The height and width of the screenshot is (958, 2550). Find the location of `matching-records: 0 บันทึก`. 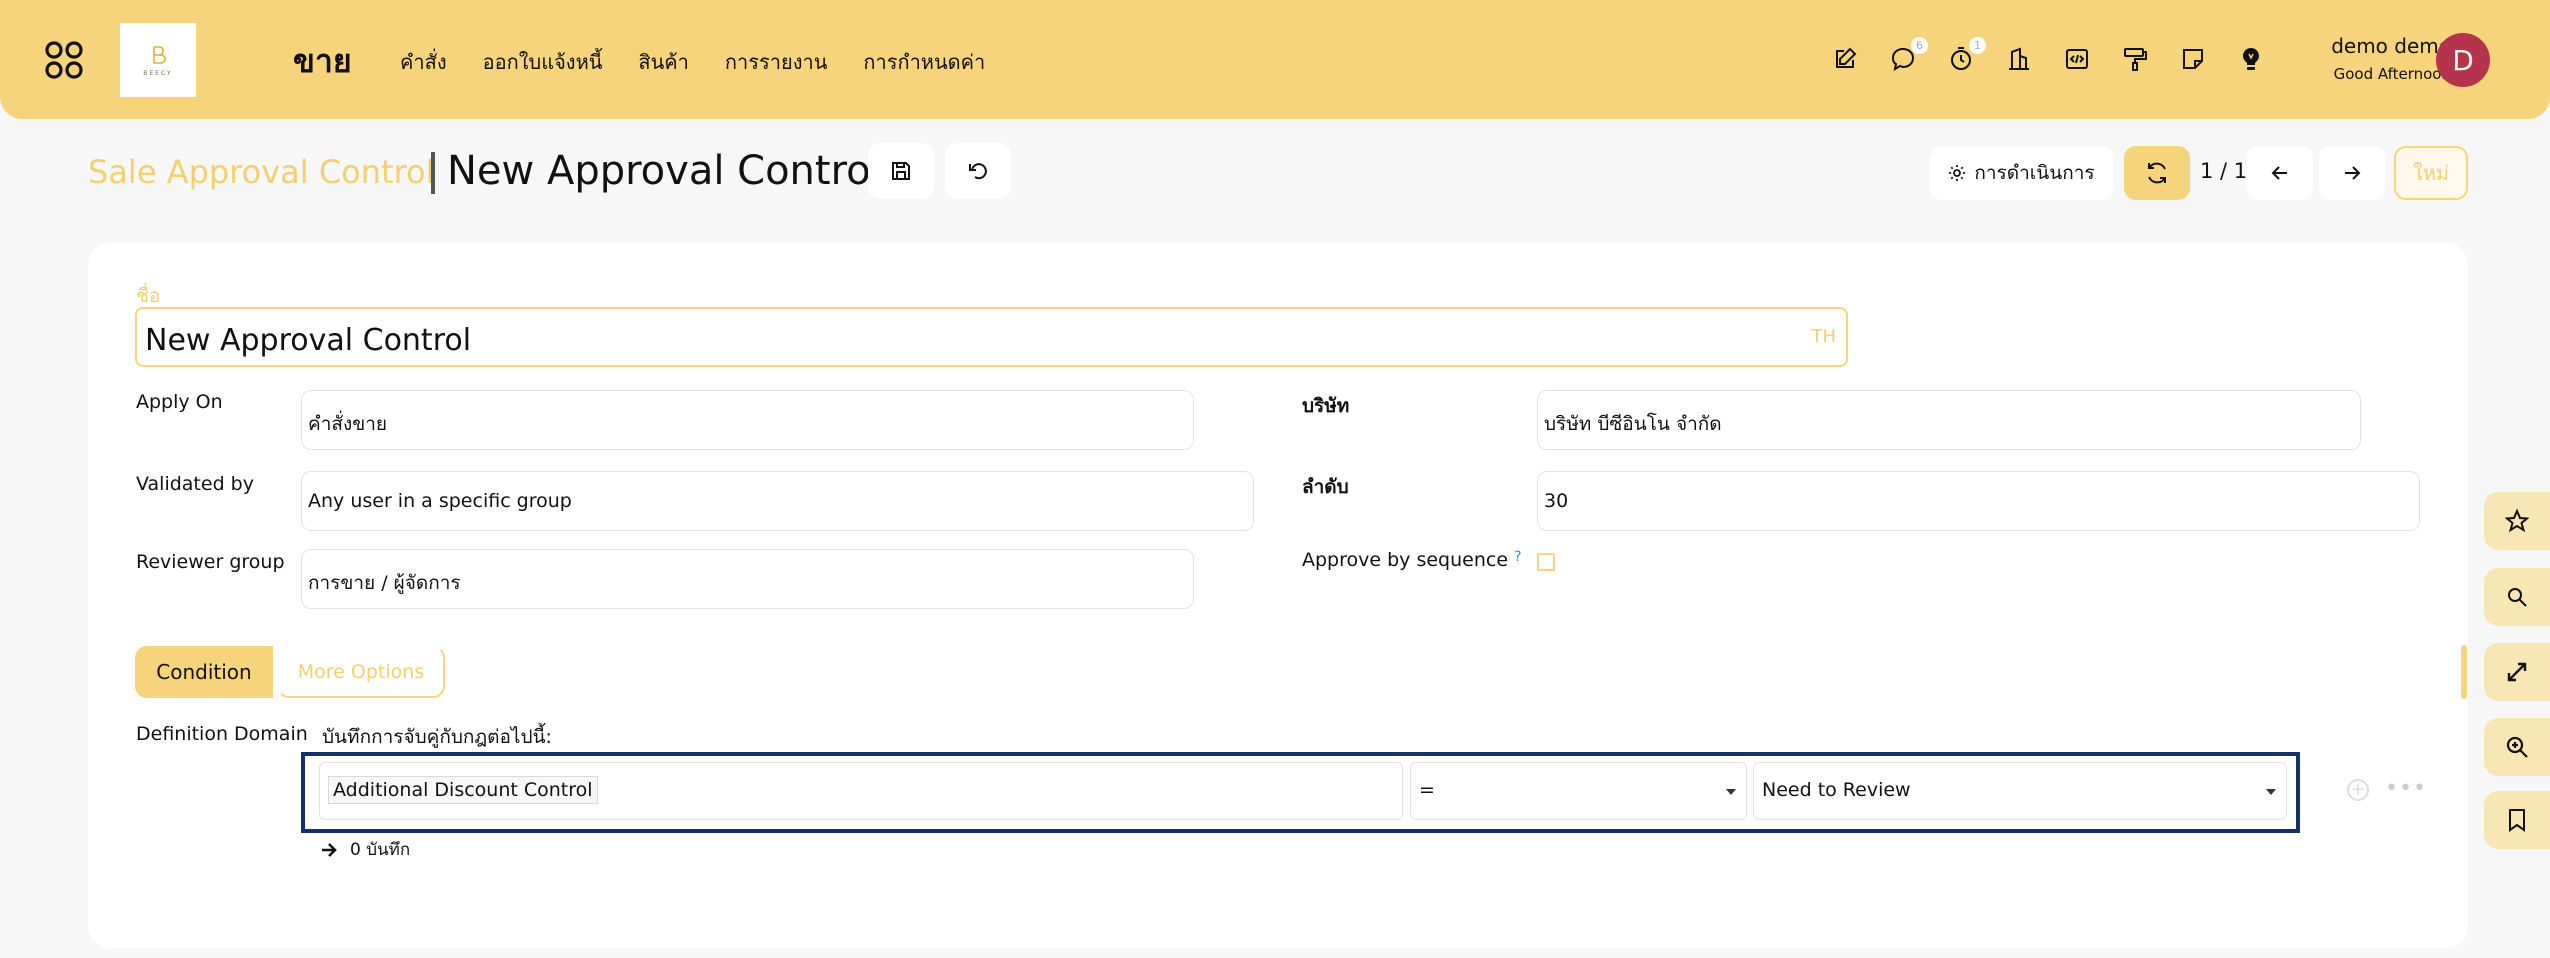

matching-records: 0 บันทึก is located at coordinates (365, 849).